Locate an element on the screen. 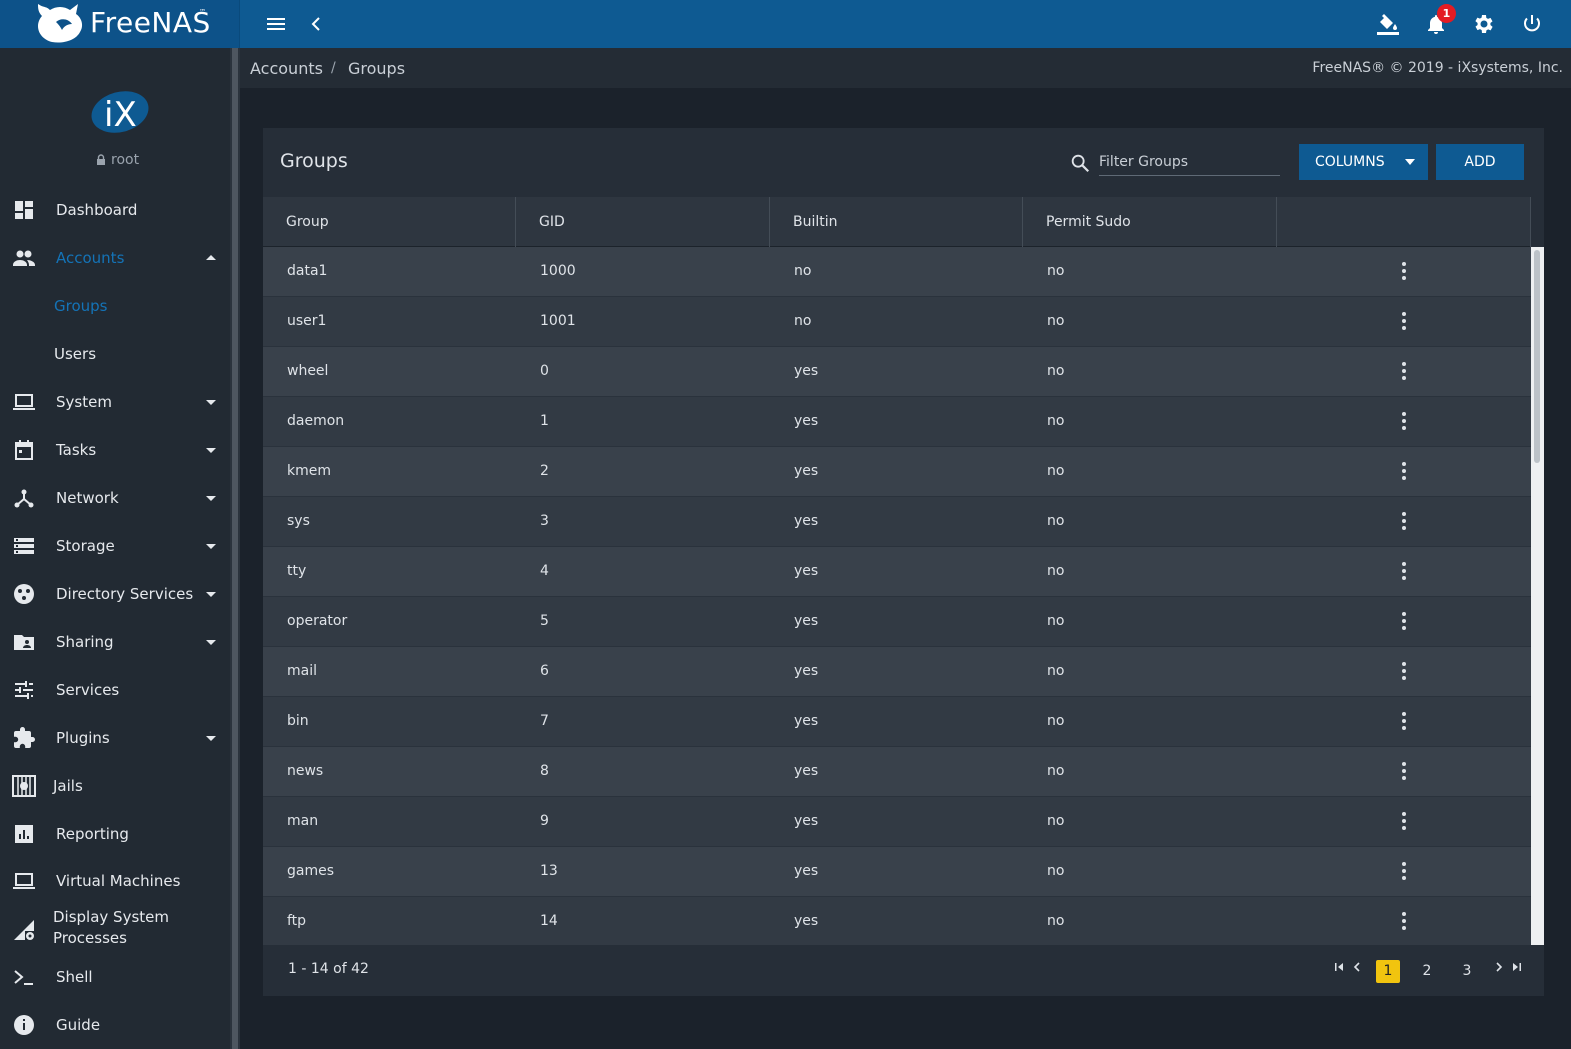  sidebar-item-directory-services: Directory Services is located at coordinates (115, 594).